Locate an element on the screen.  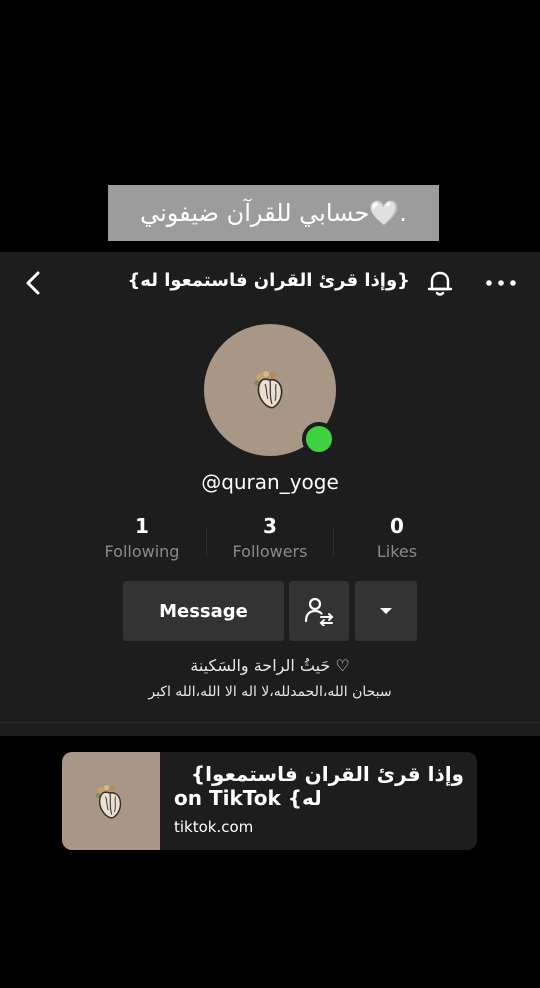
following-count: 1 is located at coordinates (142, 526).